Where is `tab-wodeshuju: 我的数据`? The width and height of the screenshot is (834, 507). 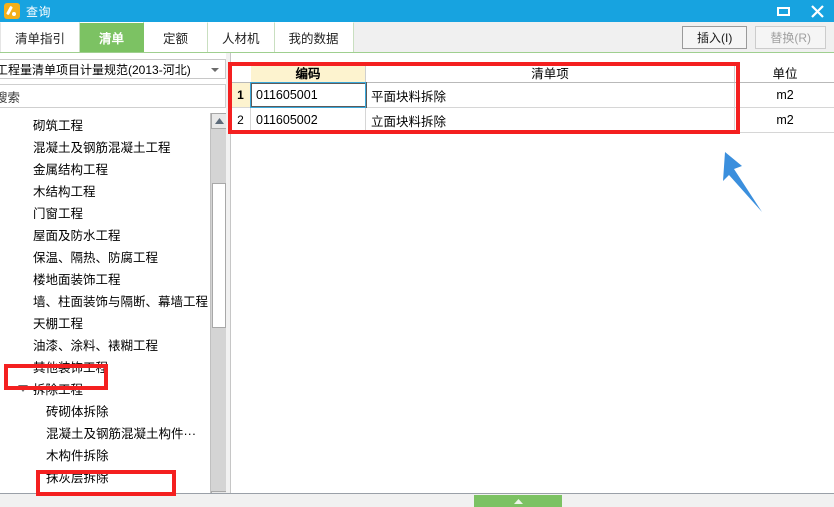
tab-wodeshuju: 我的数据 is located at coordinates (314, 37).